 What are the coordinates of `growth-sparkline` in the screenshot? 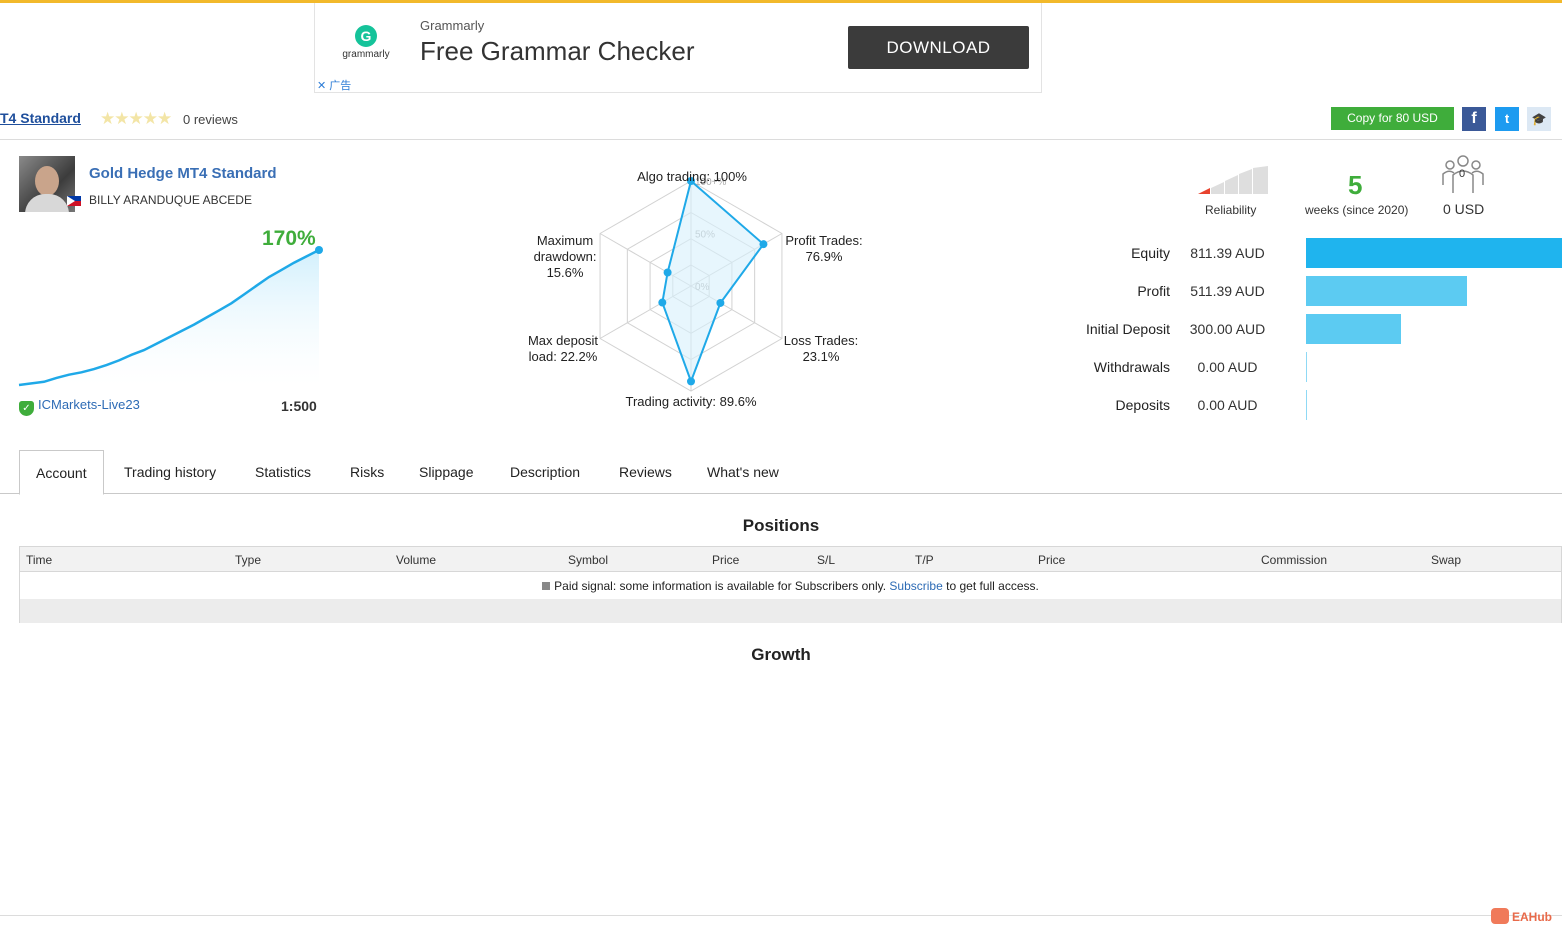 It's located at (170, 316).